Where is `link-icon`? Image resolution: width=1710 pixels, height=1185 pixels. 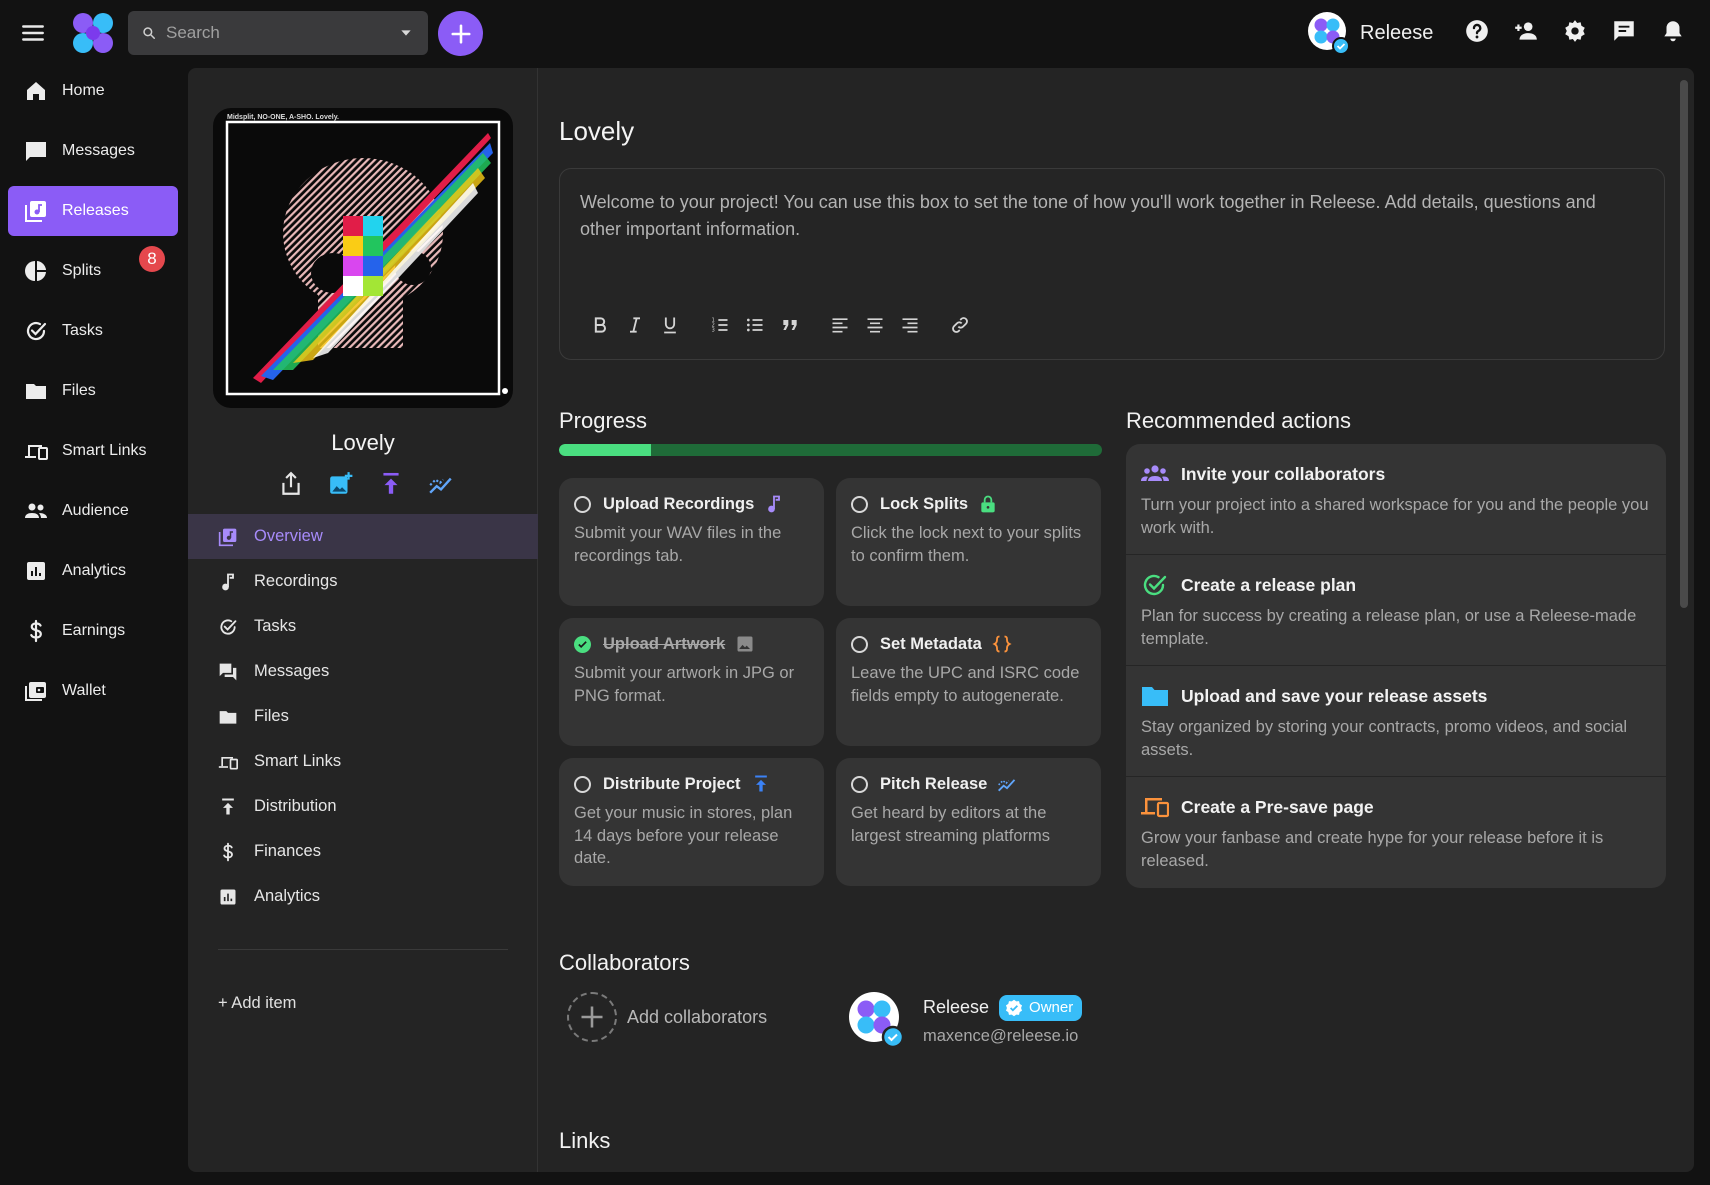 link-icon is located at coordinates (960, 325).